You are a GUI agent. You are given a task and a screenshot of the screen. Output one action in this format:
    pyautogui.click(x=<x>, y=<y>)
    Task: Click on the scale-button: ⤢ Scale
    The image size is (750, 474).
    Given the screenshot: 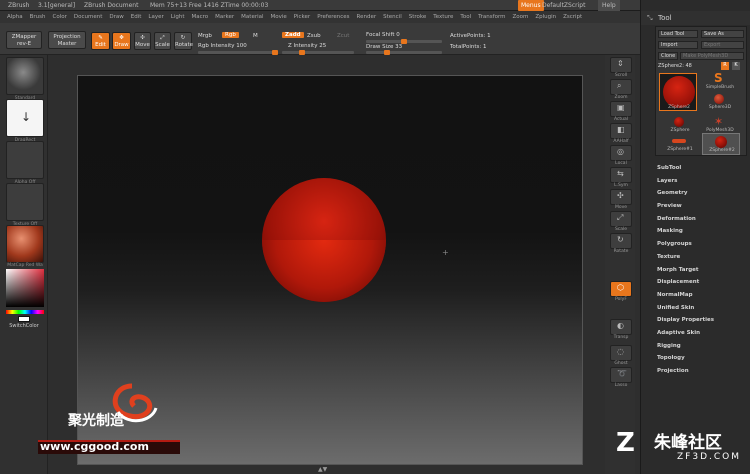 What is the action you would take?
    pyautogui.click(x=162, y=41)
    